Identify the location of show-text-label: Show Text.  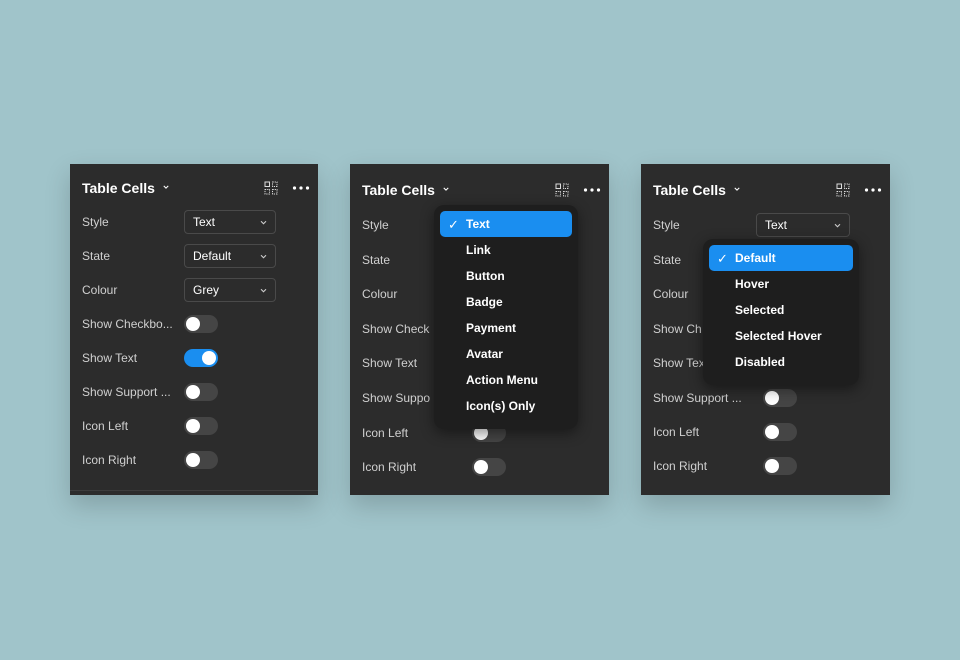
(110, 358).